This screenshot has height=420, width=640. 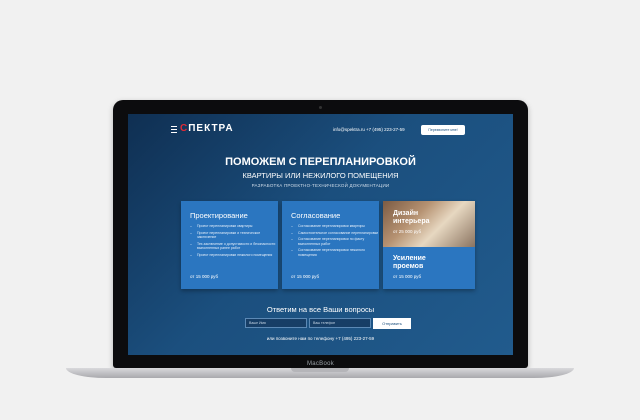 I want to click on site-logo: СПЕКТРА, so click(x=207, y=128).